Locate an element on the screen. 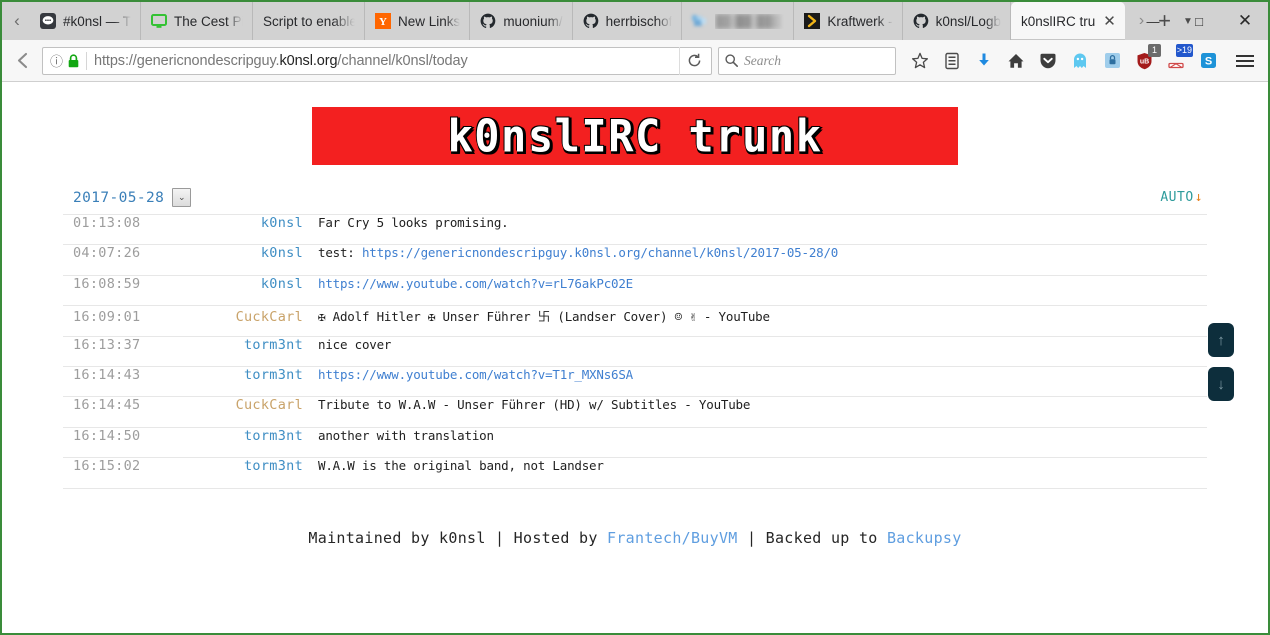 This screenshot has height=635, width=1270. message-text: another with translation is located at coordinates (755, 435).